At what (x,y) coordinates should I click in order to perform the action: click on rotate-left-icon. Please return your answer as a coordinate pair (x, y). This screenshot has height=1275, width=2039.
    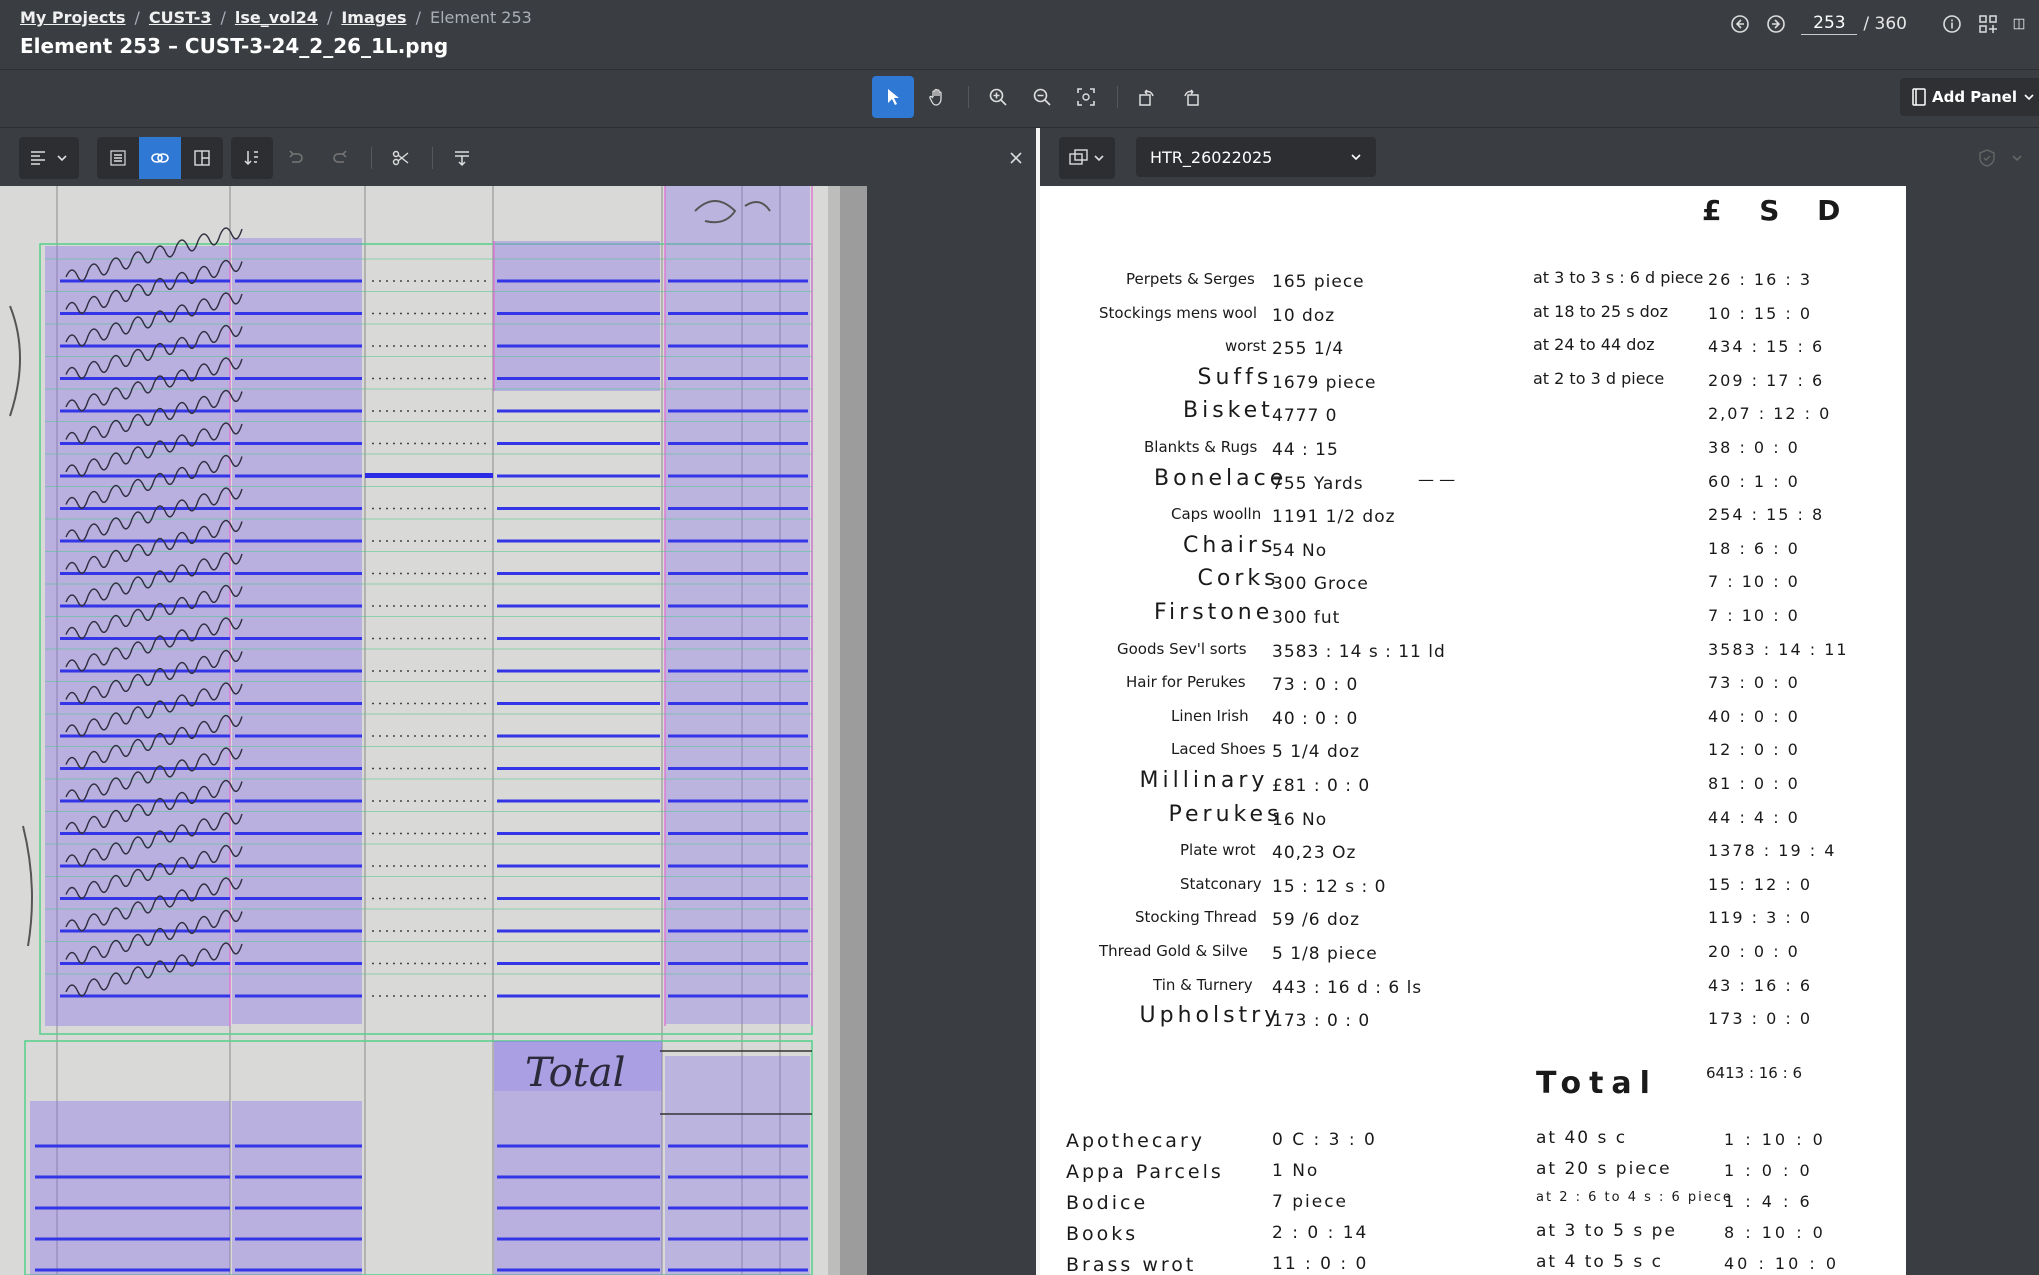
    Looking at the image, I should click on (1146, 97).